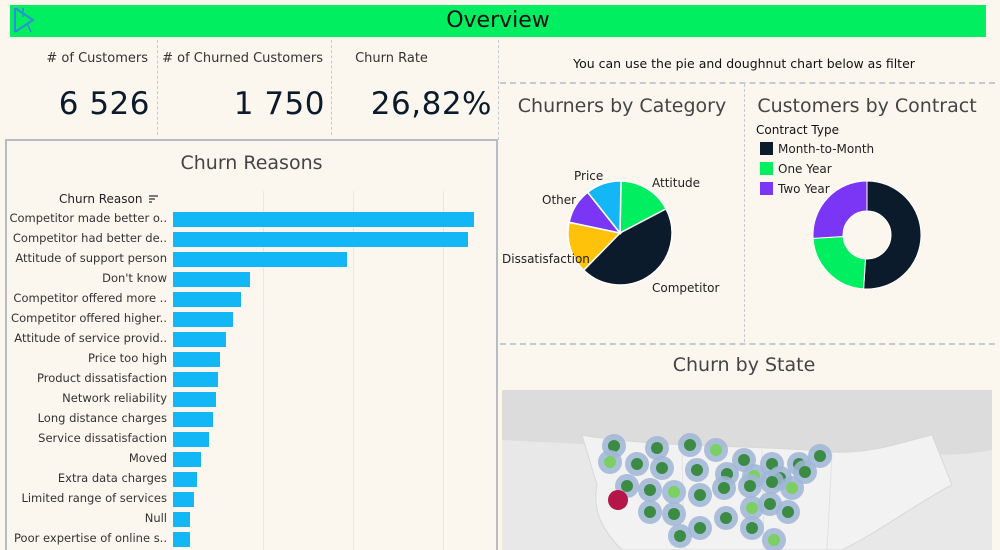 This screenshot has height=550, width=1000. I want to click on churn-reason-header: Churn Reason, so click(109, 199).